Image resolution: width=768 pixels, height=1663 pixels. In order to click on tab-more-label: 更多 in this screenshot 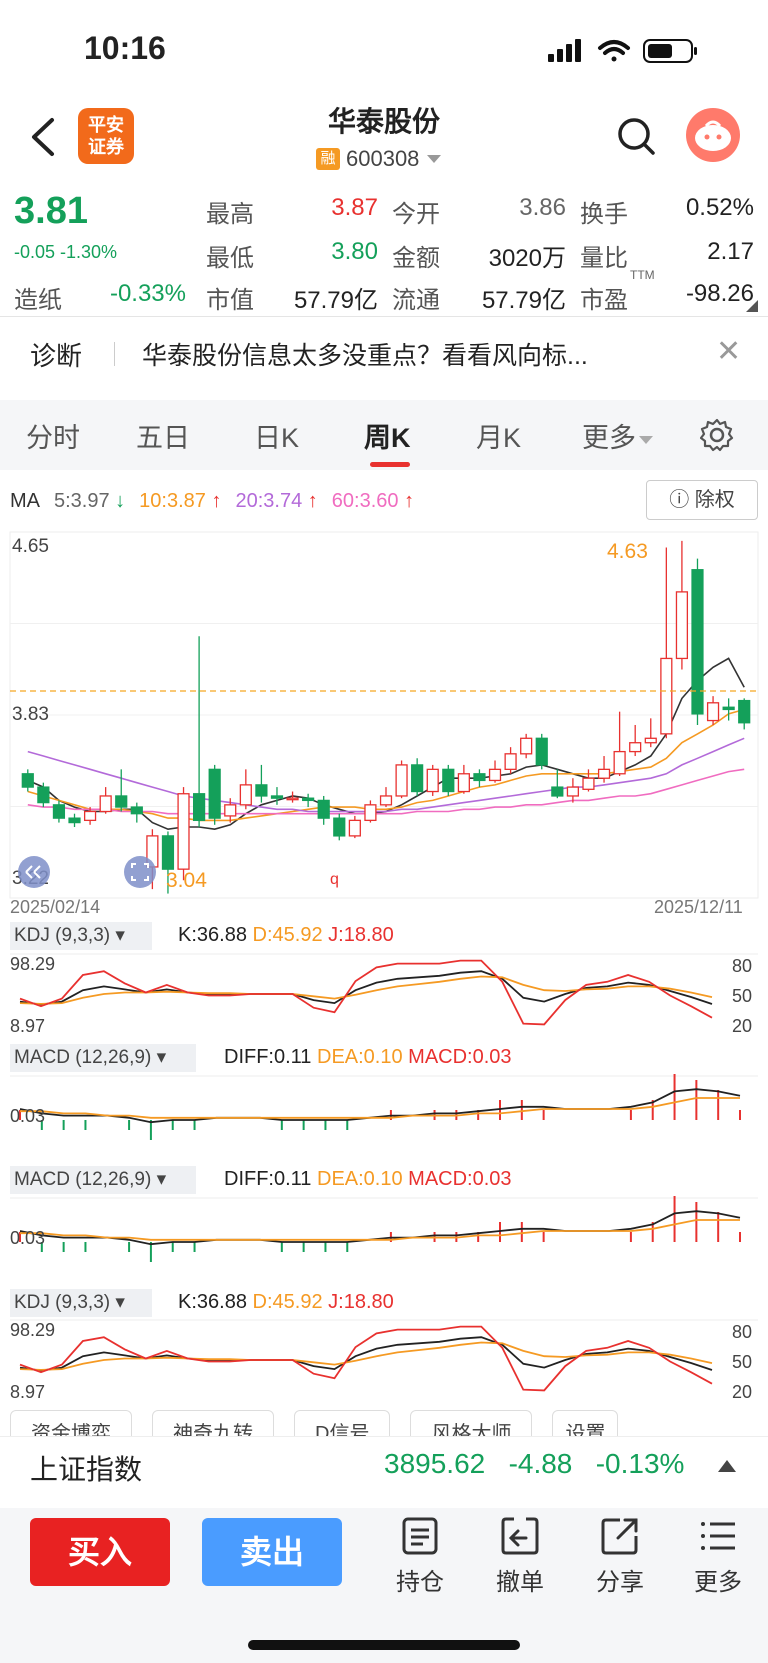, I will do `click(609, 438)`.